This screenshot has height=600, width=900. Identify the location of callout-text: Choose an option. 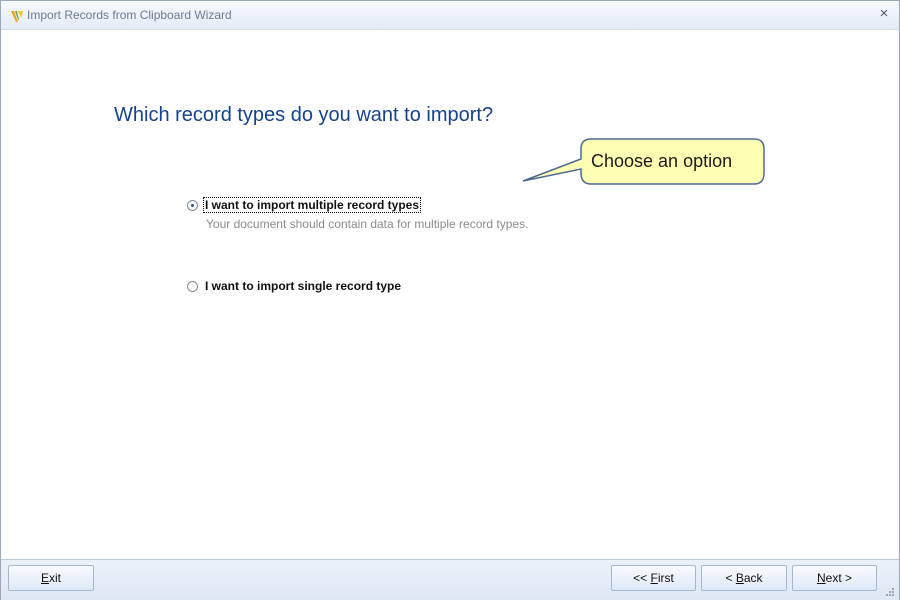
(662, 161).